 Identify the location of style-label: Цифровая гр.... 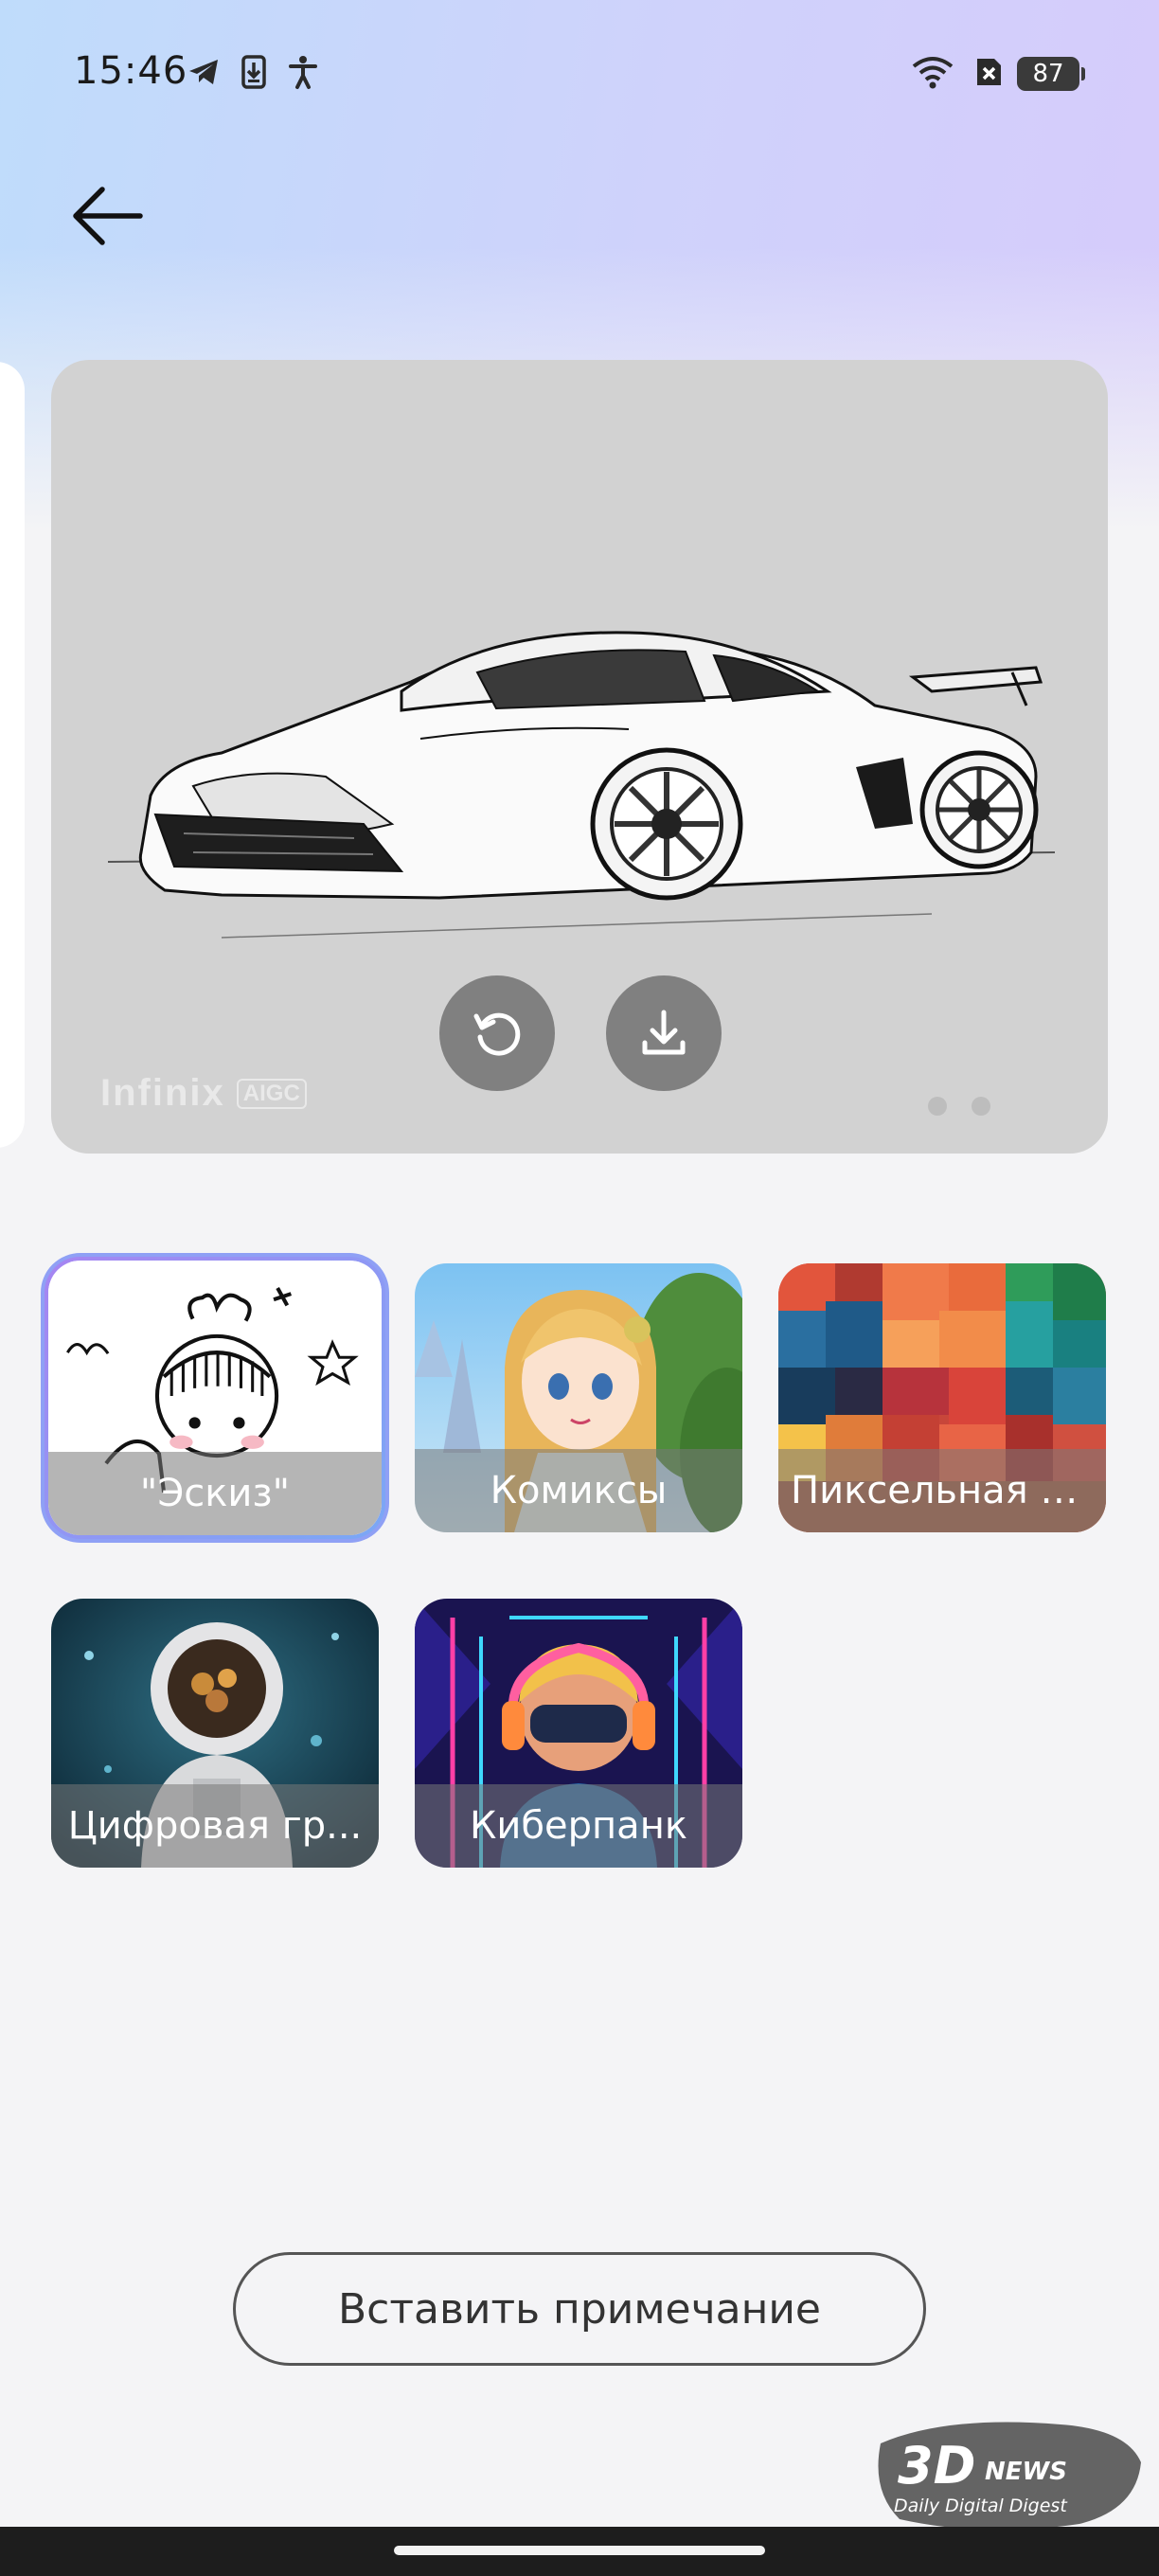
(215, 1826).